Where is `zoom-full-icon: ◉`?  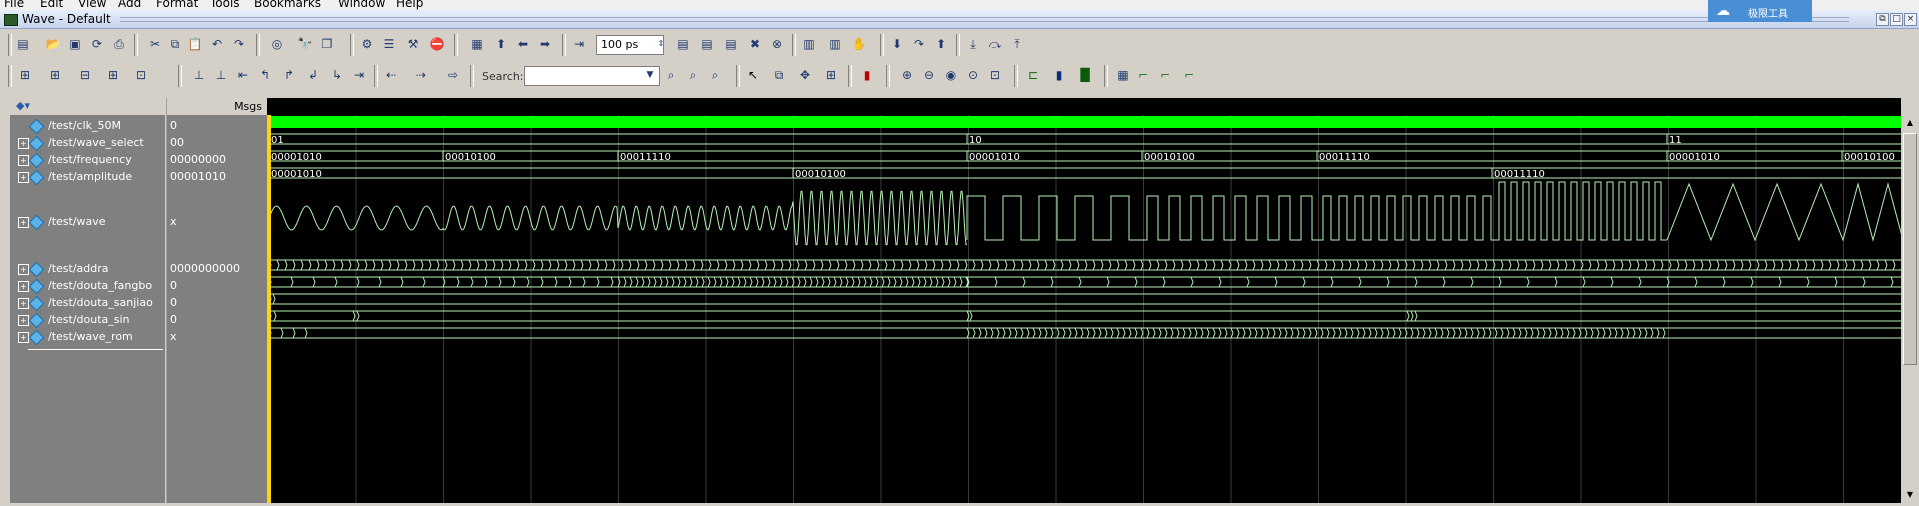
zoom-full-icon: ◉ is located at coordinates (951, 75).